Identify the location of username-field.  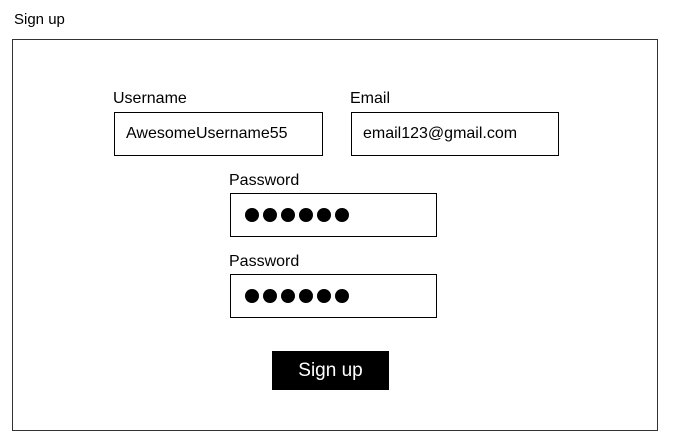
(218, 134).